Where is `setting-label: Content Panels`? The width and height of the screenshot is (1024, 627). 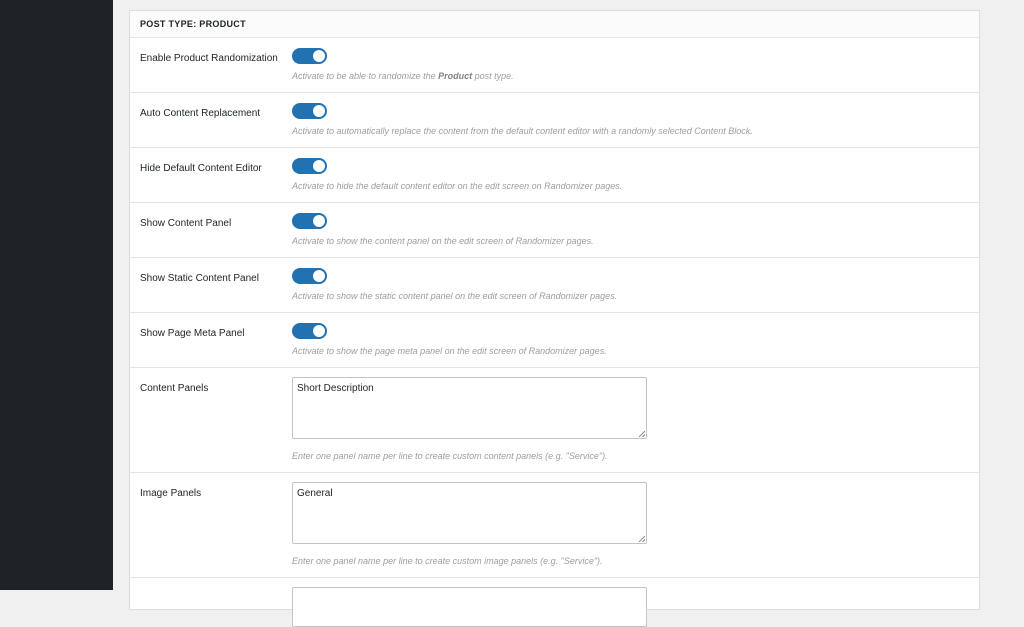
setting-label: Content Panels is located at coordinates (174, 388).